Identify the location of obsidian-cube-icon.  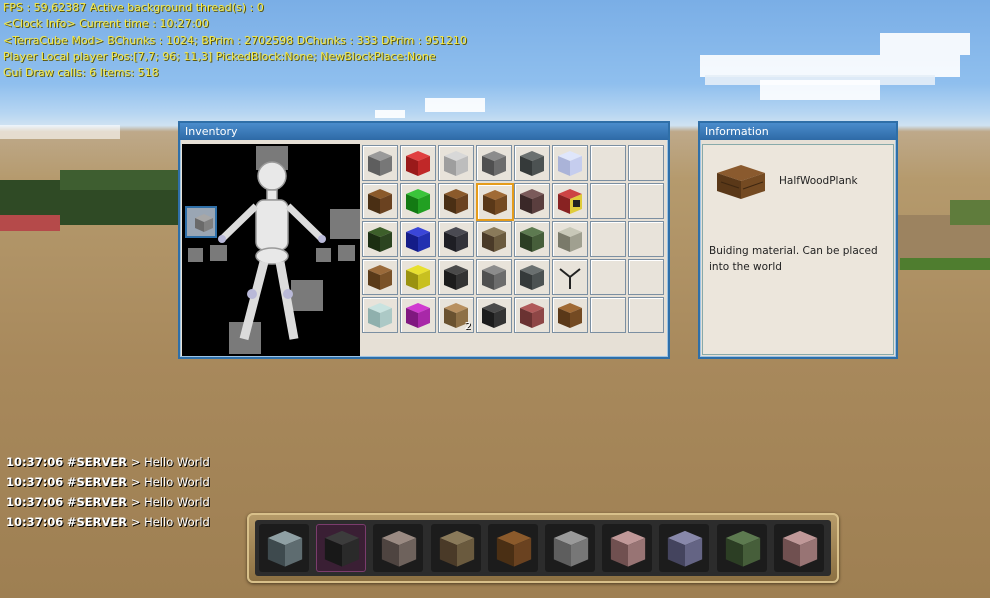
(456, 239).